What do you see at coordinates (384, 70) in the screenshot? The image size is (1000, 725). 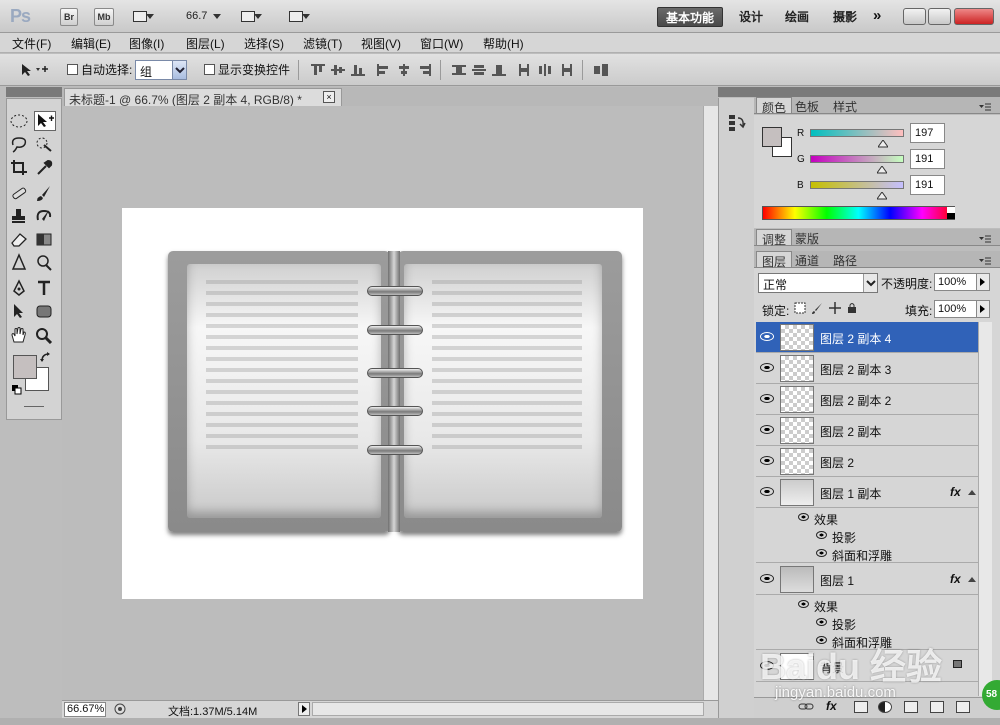 I see `align-left-icon` at bounding box center [384, 70].